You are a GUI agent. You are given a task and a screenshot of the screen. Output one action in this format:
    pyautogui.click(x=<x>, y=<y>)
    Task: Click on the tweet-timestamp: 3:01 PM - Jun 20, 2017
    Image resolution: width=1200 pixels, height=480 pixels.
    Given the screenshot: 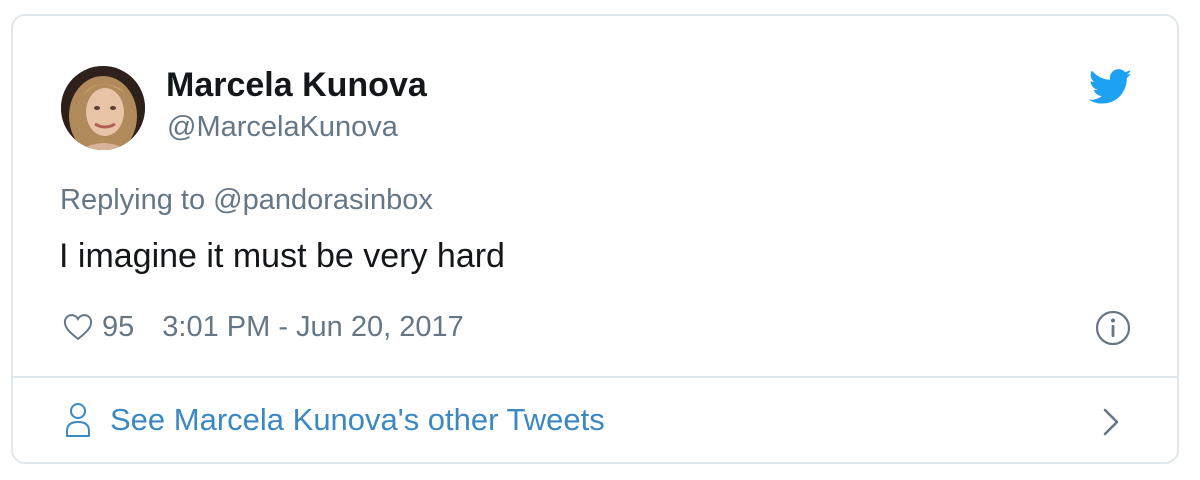 What is the action you would take?
    pyautogui.click(x=312, y=327)
    